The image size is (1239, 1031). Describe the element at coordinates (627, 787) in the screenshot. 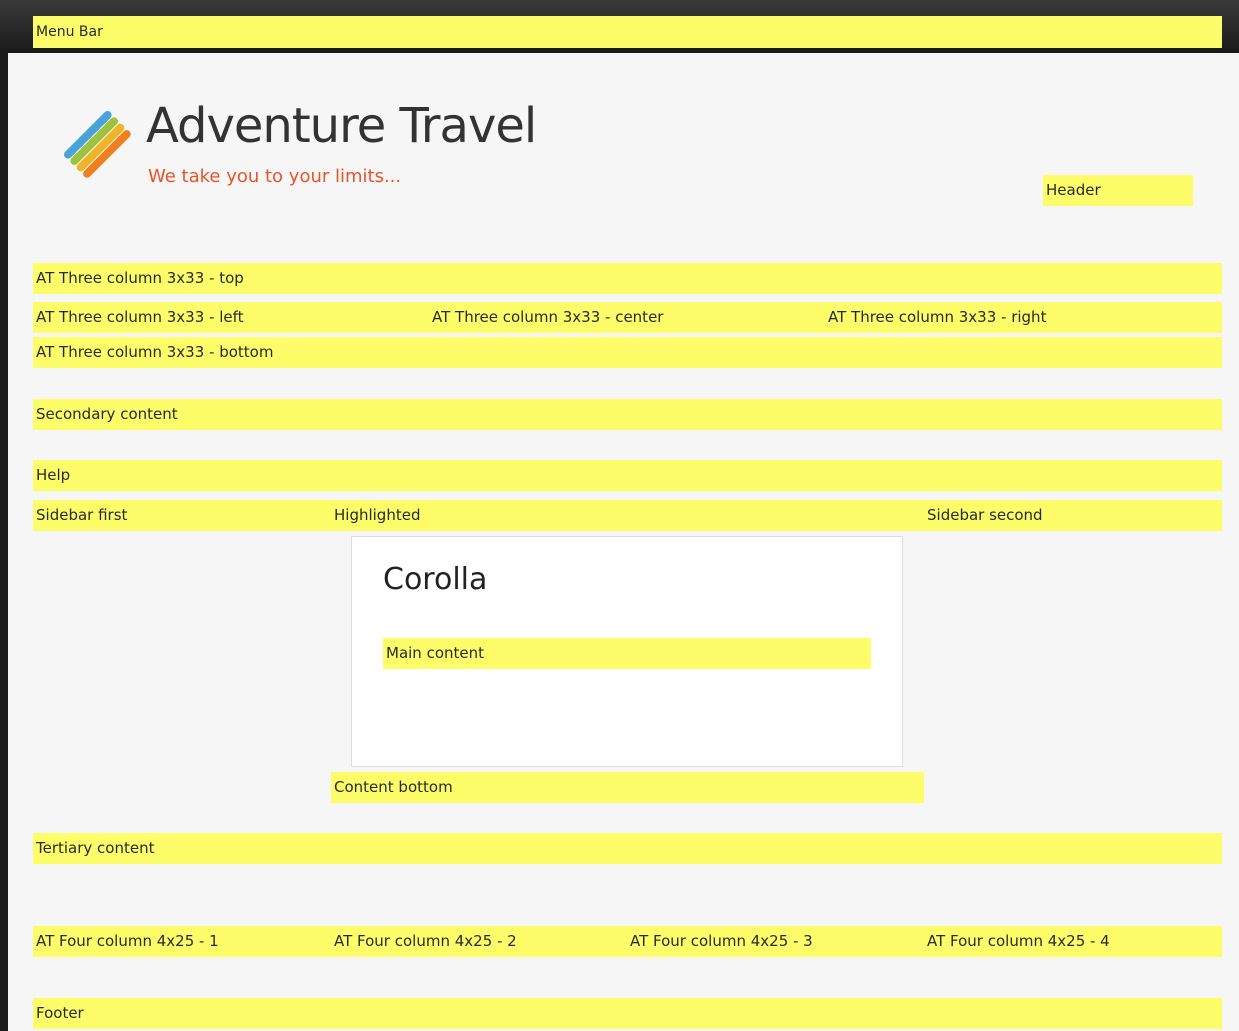

I see `content-bottom-region: Content bottom` at that location.